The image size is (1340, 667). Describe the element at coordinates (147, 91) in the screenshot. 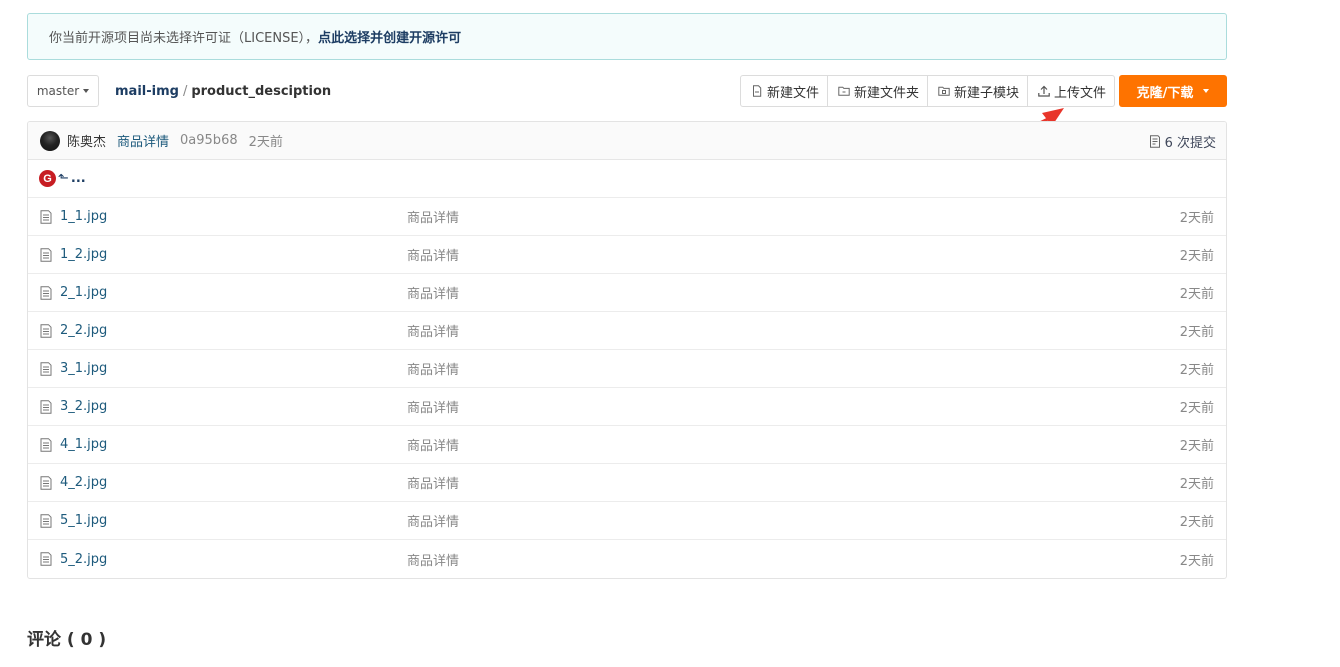

I see `breadcrumb-repo-link: mail-img` at that location.